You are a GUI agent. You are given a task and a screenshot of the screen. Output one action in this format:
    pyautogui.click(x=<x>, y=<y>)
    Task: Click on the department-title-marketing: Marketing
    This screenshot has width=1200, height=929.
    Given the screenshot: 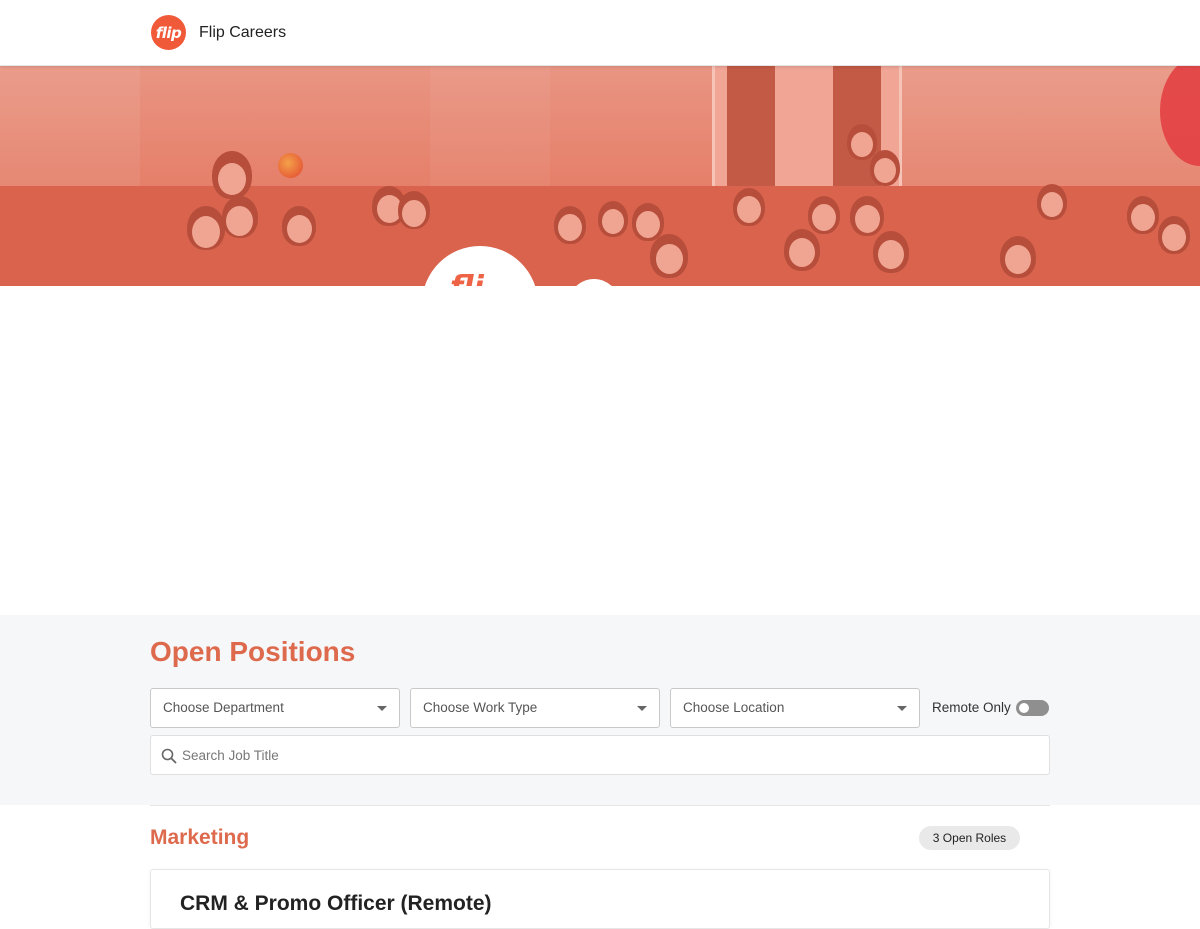 What is the action you would take?
    pyautogui.click(x=200, y=837)
    